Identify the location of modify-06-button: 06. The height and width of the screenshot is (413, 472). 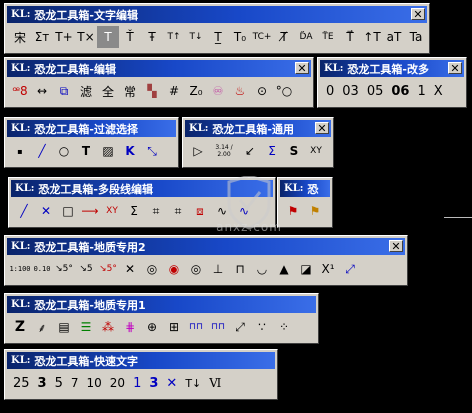
(400, 91).